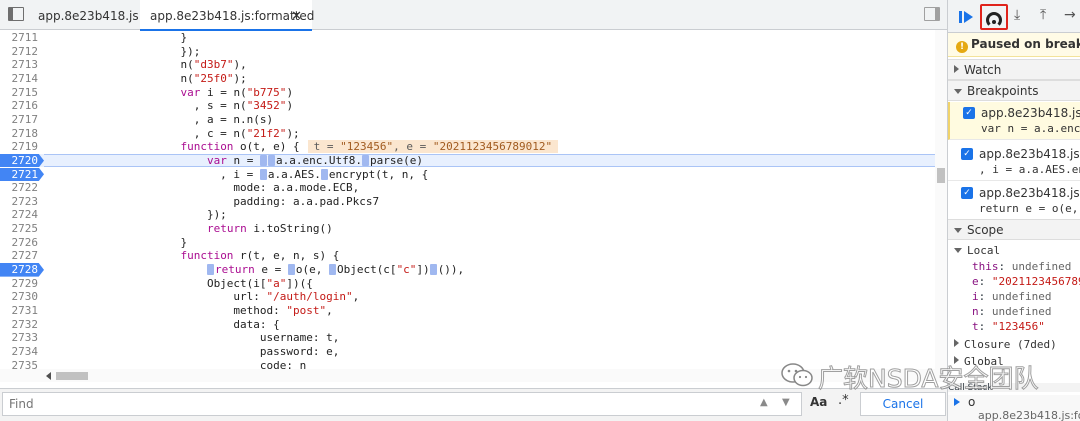  I want to click on code-line: 2723 padding: a.a.pad.Pkcs7, so click(467, 202).